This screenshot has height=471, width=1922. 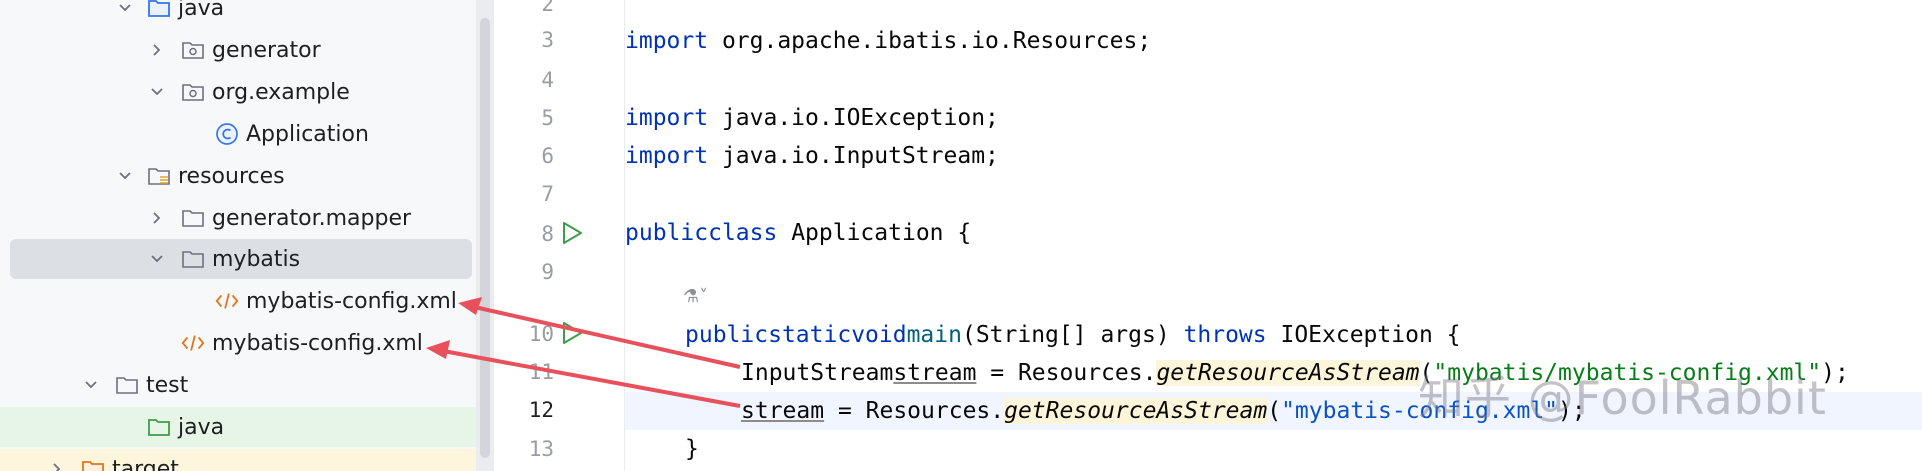 I want to click on tree-node-org-example: org.example, so click(x=238, y=92).